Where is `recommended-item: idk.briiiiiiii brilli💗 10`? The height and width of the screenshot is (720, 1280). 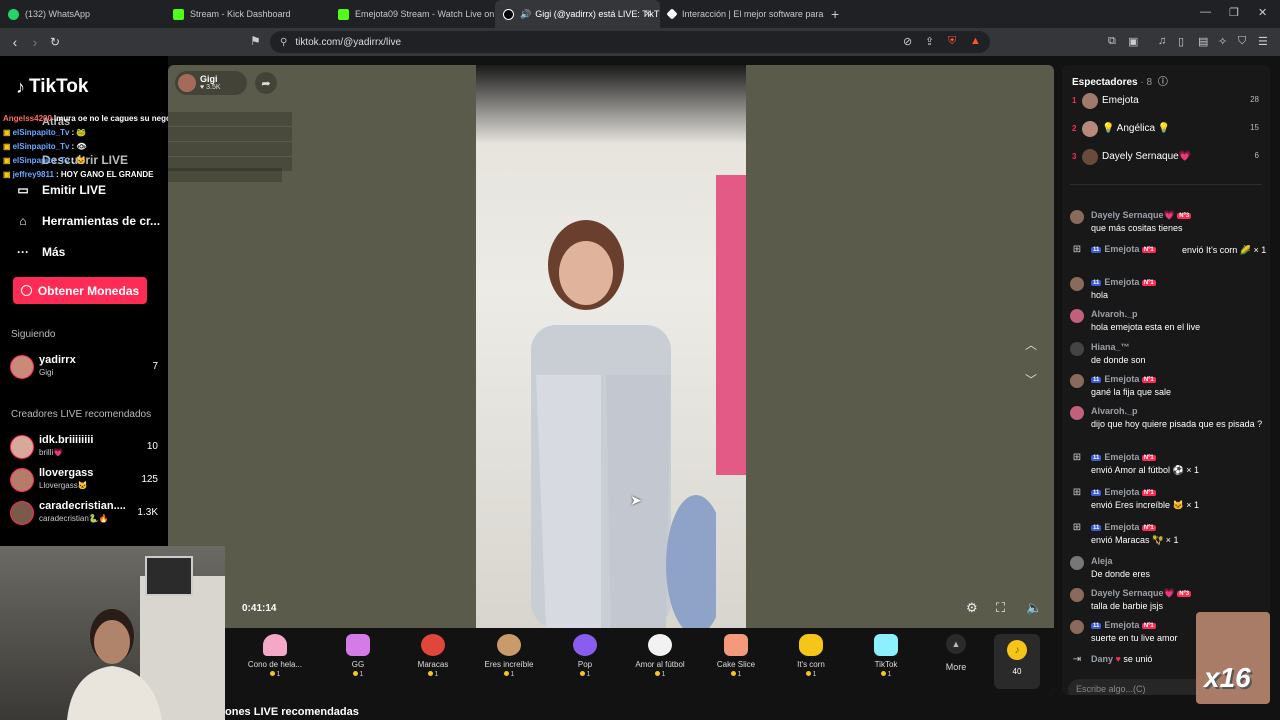 recommended-item: idk.briiiiiiii brilli💗 10 is located at coordinates (85, 447).